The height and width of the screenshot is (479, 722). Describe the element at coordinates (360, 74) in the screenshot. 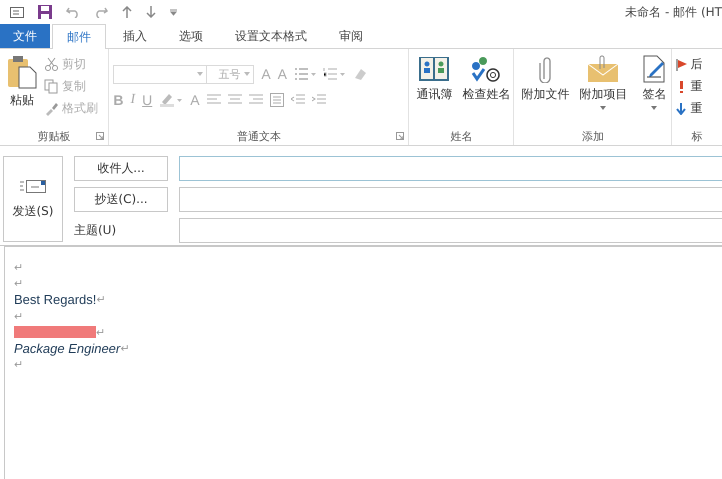

I see `clear-format-icon` at that location.